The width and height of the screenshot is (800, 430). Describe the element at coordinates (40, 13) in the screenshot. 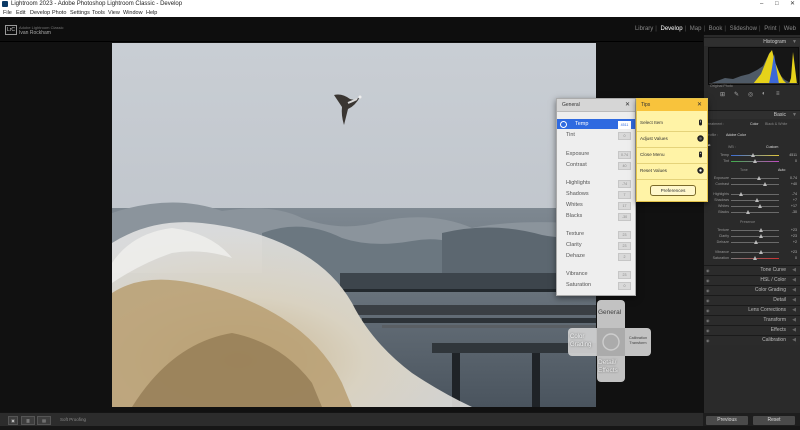

I see `menu-develop: Develop` at that location.